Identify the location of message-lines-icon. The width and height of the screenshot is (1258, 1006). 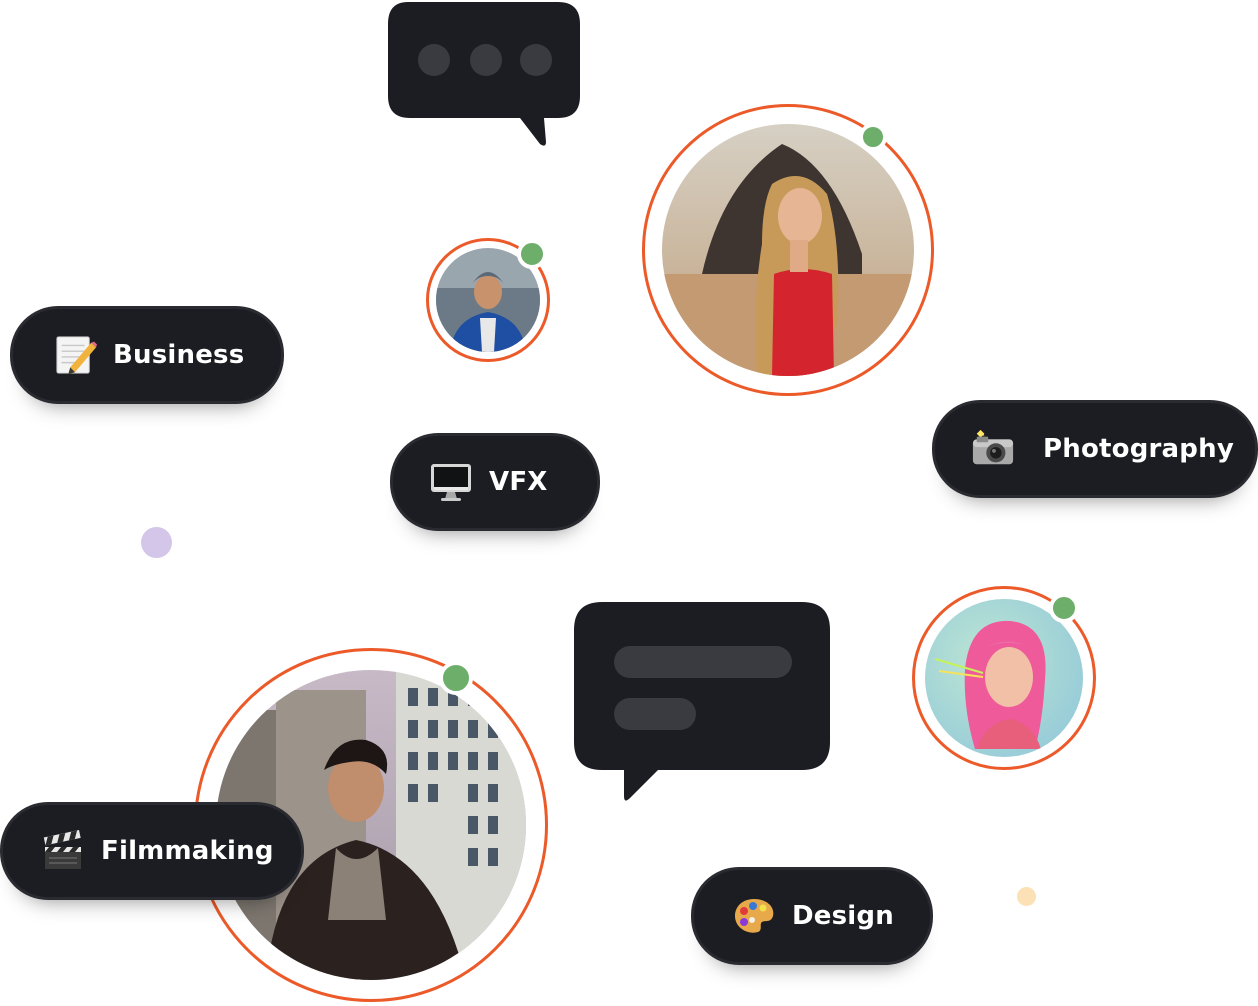
(702, 701).